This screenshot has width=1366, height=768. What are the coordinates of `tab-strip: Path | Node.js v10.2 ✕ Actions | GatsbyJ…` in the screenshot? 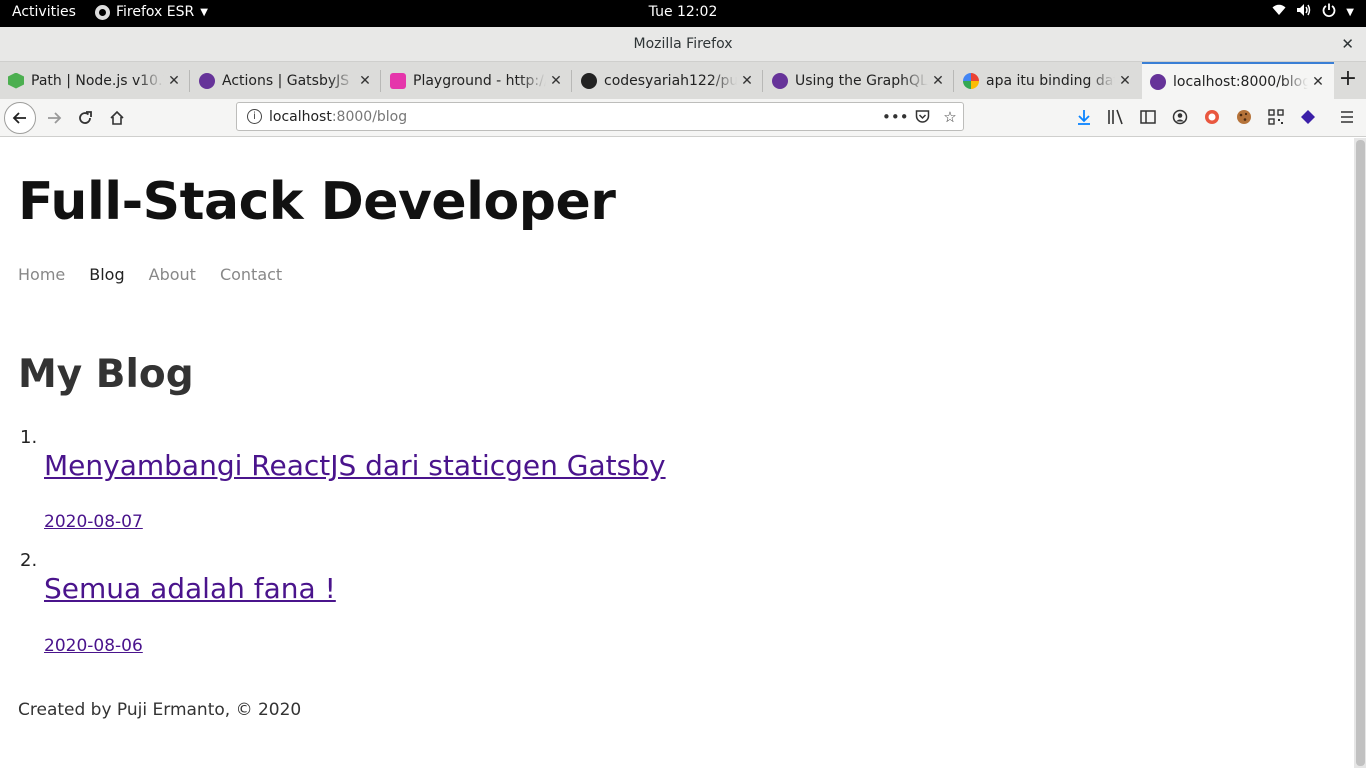 It's located at (683, 80).